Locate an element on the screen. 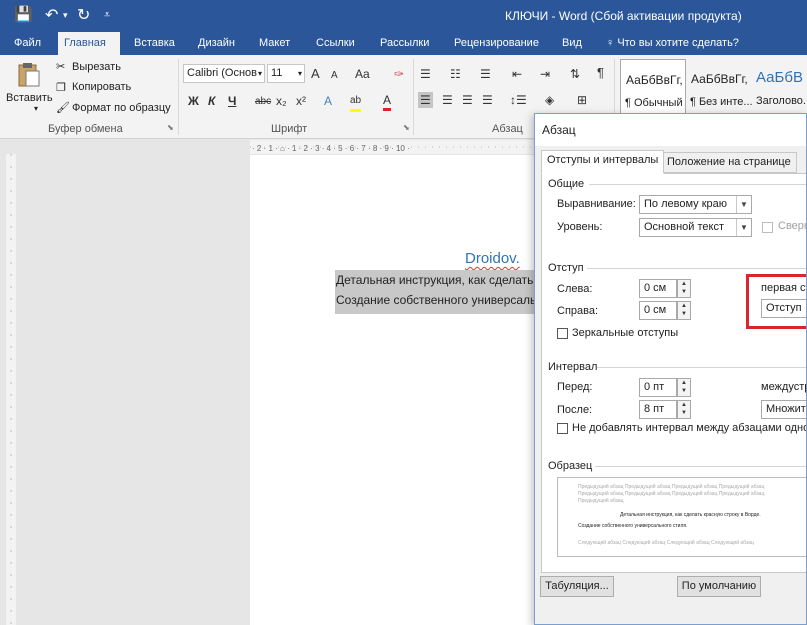 The image size is (807, 625). section-spacing: Интервал is located at coordinates (573, 367).